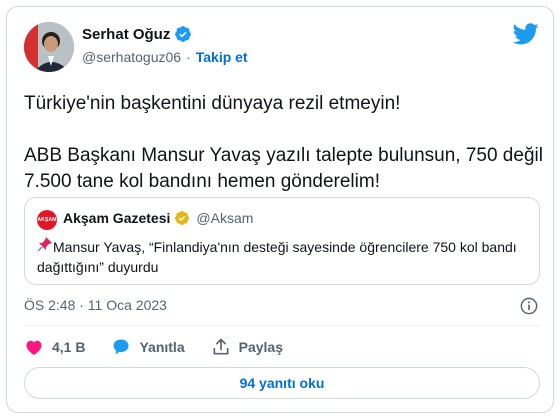 This screenshot has width=560, height=419. Describe the element at coordinates (34, 347) in the screenshot. I see `heart-icon` at that location.